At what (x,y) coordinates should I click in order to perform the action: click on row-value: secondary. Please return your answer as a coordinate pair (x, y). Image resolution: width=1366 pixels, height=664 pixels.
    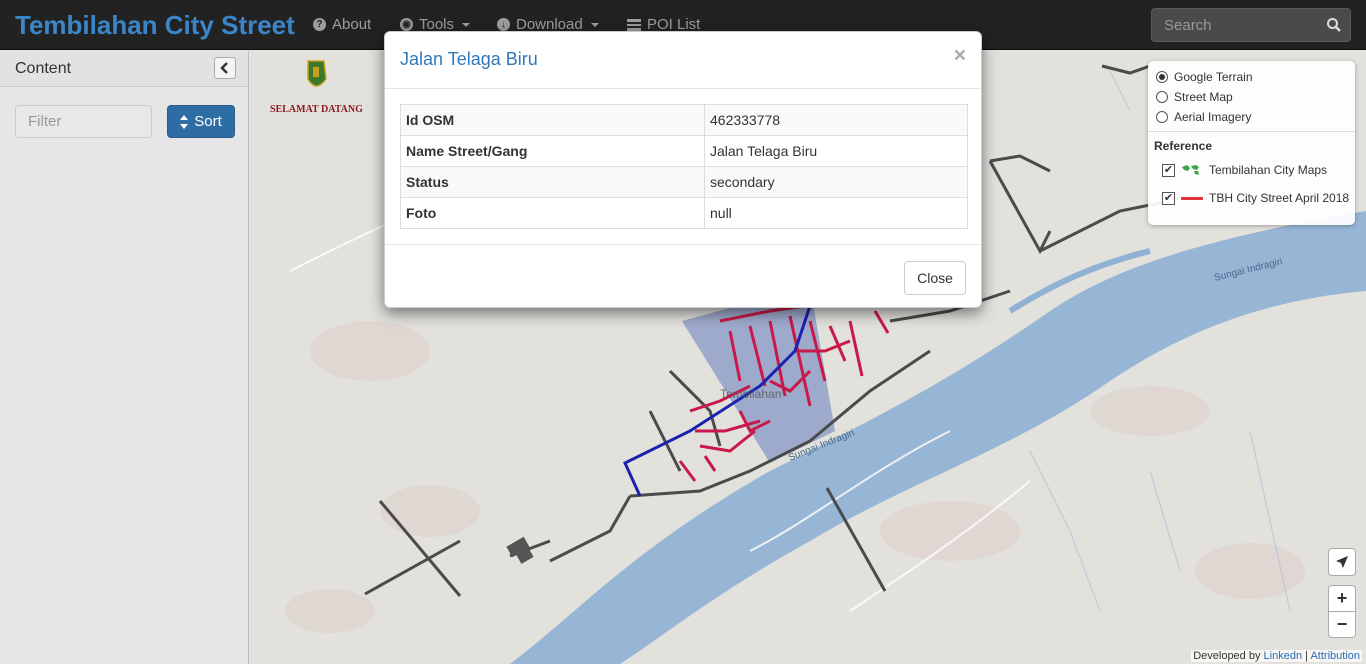
    Looking at the image, I should click on (836, 182).